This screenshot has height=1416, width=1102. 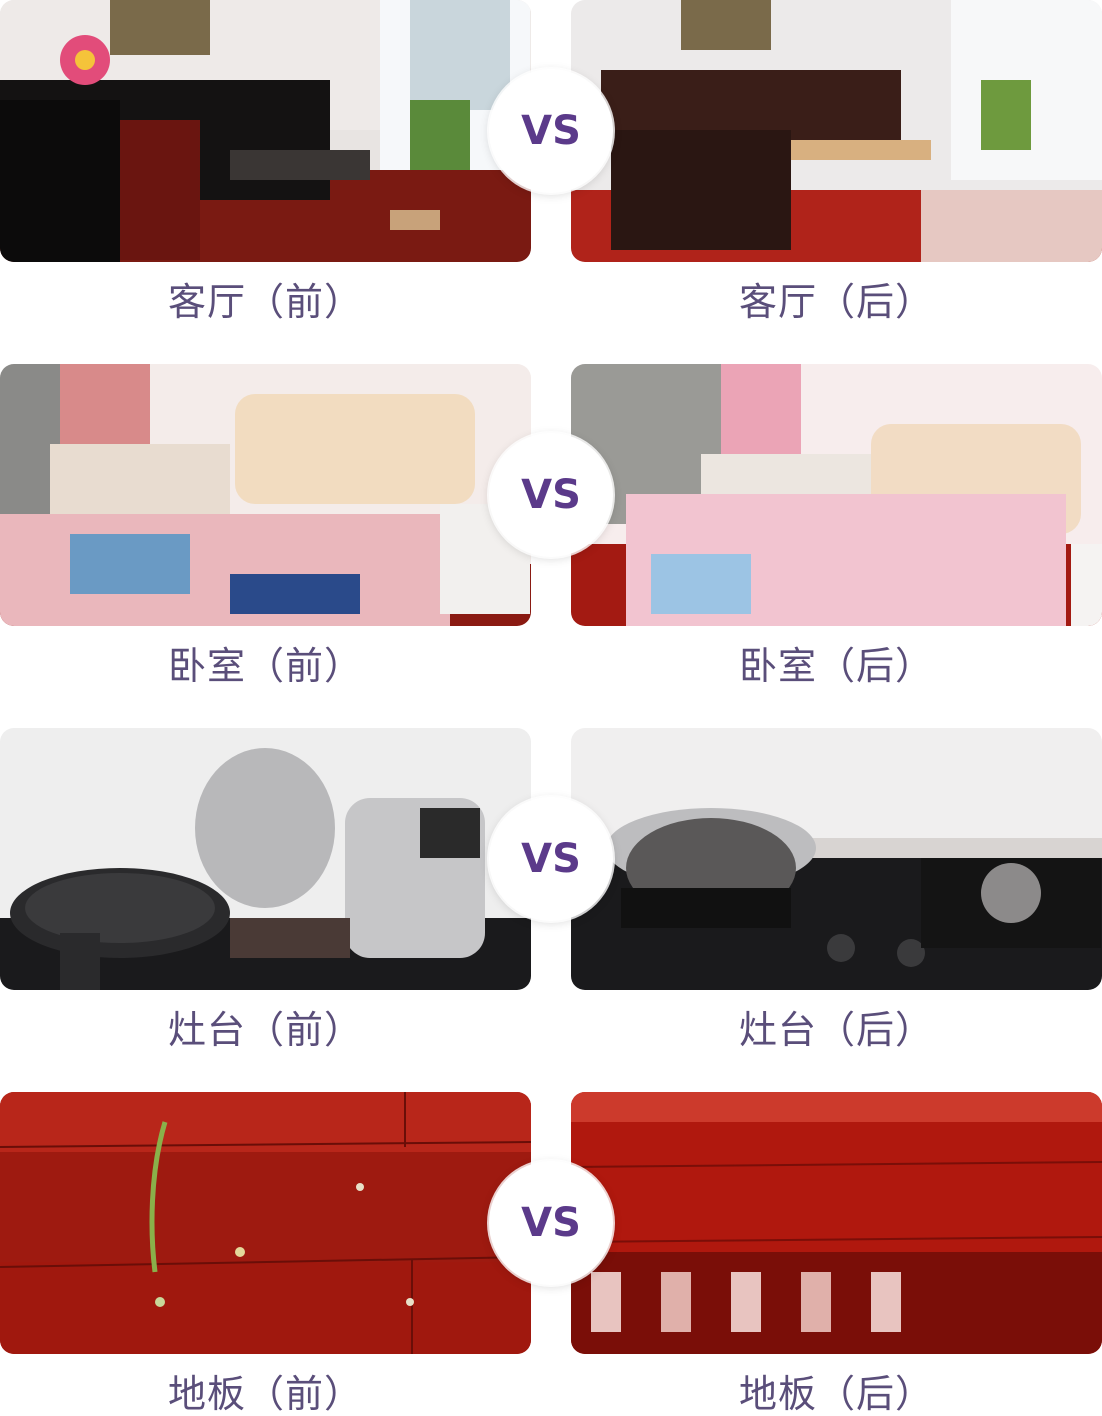 What do you see at coordinates (836, 1223) in the screenshot?
I see `floor-after-photo` at bounding box center [836, 1223].